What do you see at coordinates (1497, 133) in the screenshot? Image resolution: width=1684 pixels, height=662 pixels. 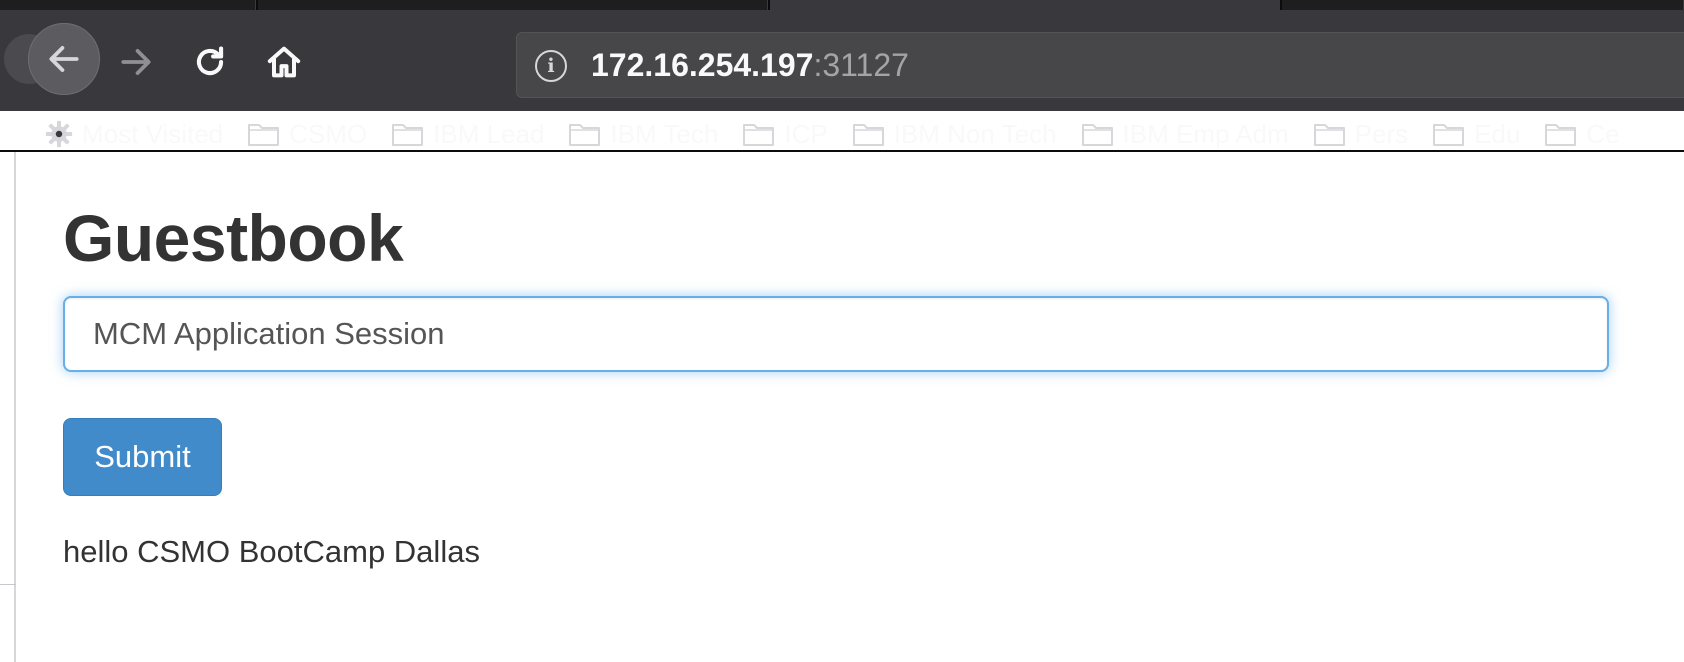 I see `bookmark-label: Edu` at bounding box center [1497, 133].